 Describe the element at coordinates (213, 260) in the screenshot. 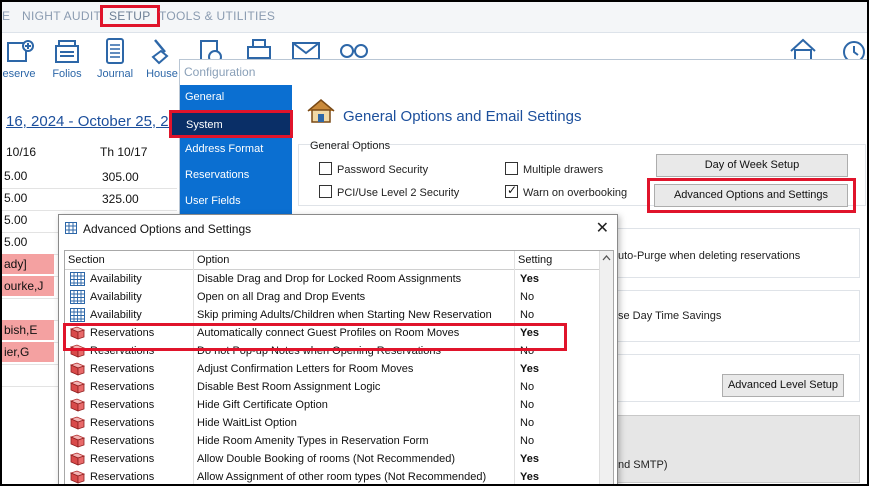

I see `column-header-option: Option` at that location.